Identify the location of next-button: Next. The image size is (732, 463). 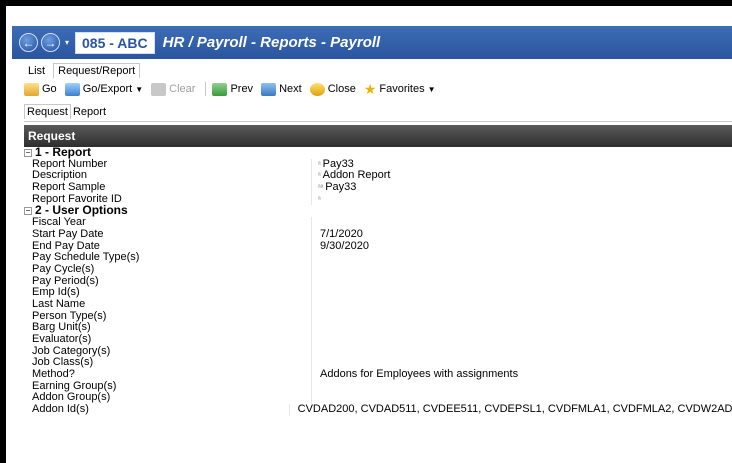
(283, 89).